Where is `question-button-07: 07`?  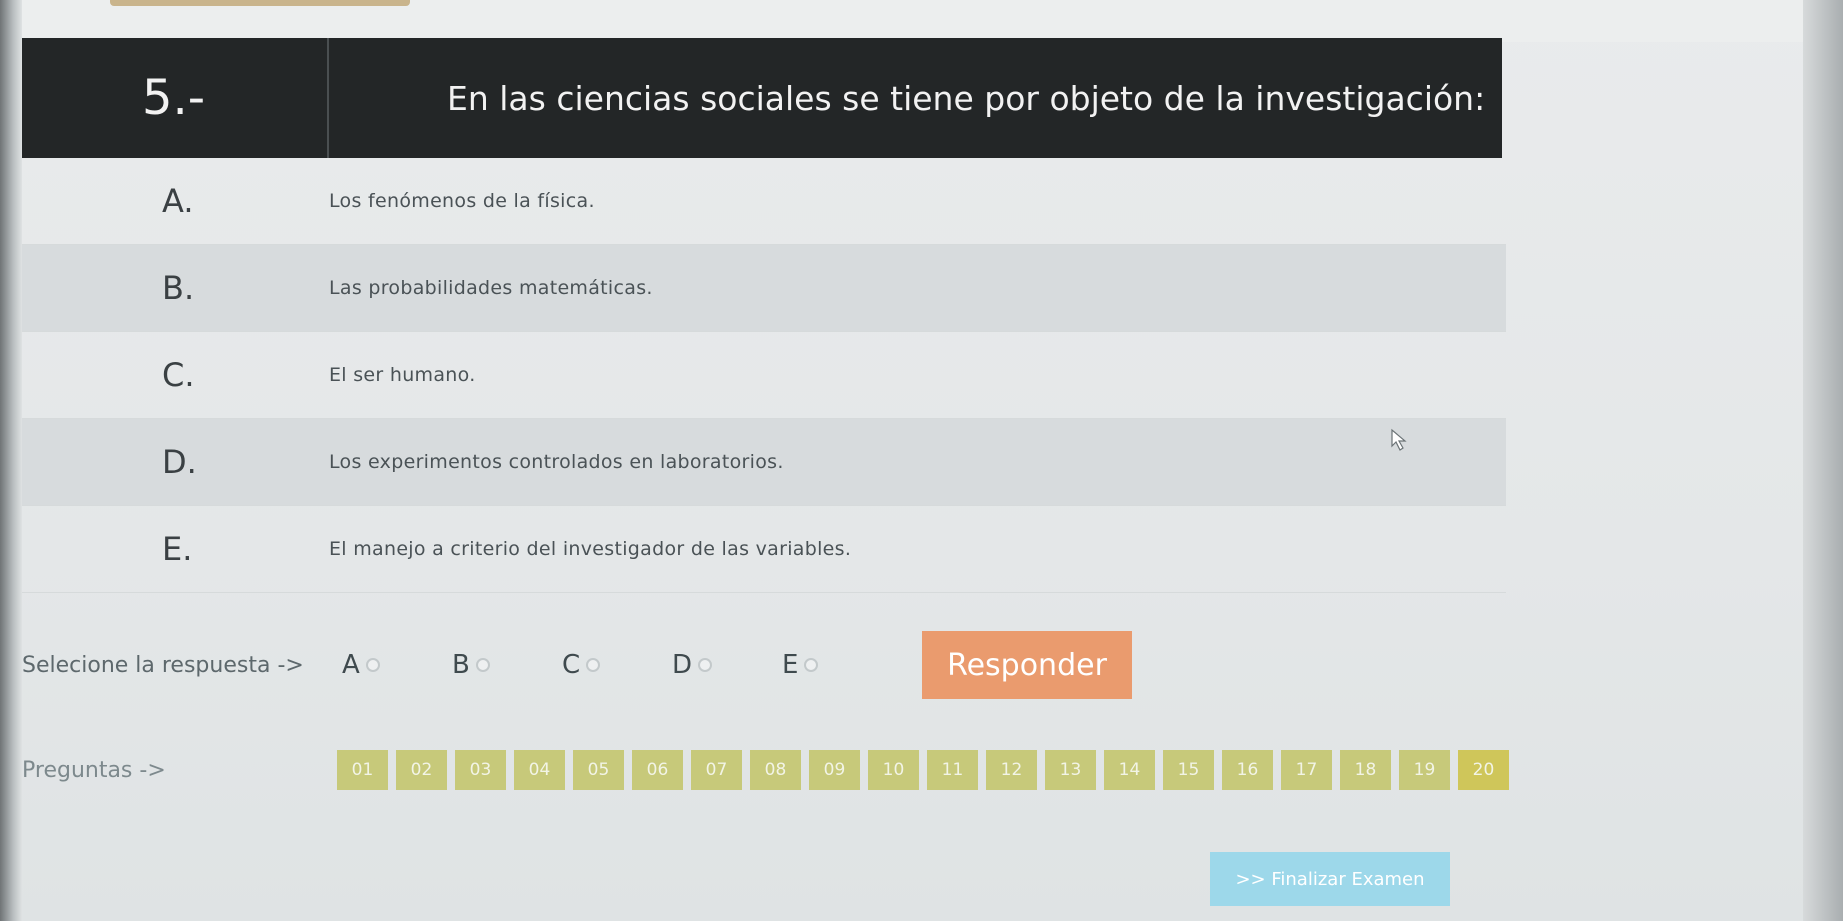 question-button-07: 07 is located at coordinates (716, 770).